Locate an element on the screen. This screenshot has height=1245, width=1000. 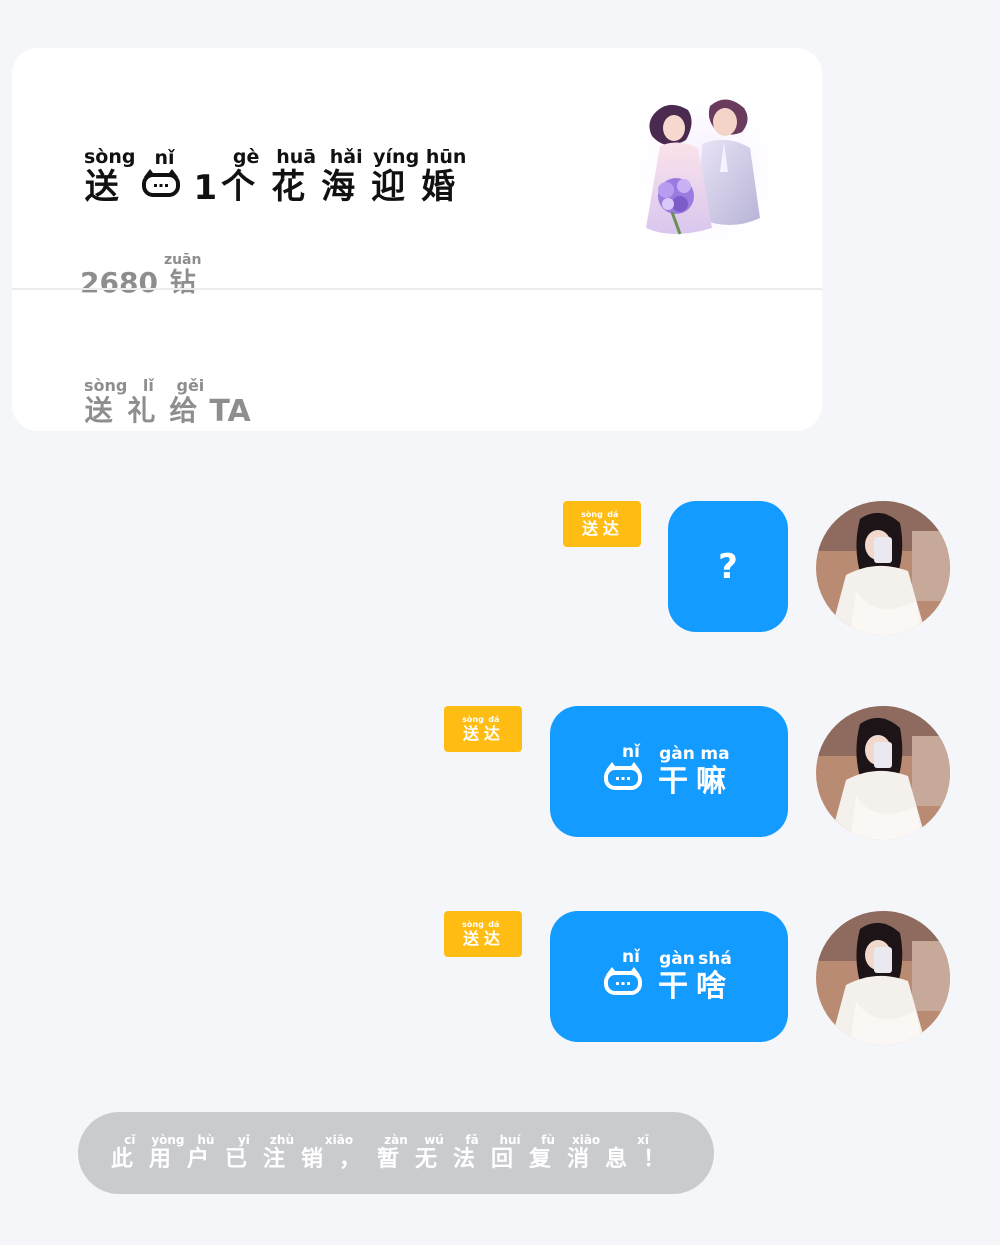
message-bubble: nǐ 干gàn 啥shá is located at coordinates (669, 976).